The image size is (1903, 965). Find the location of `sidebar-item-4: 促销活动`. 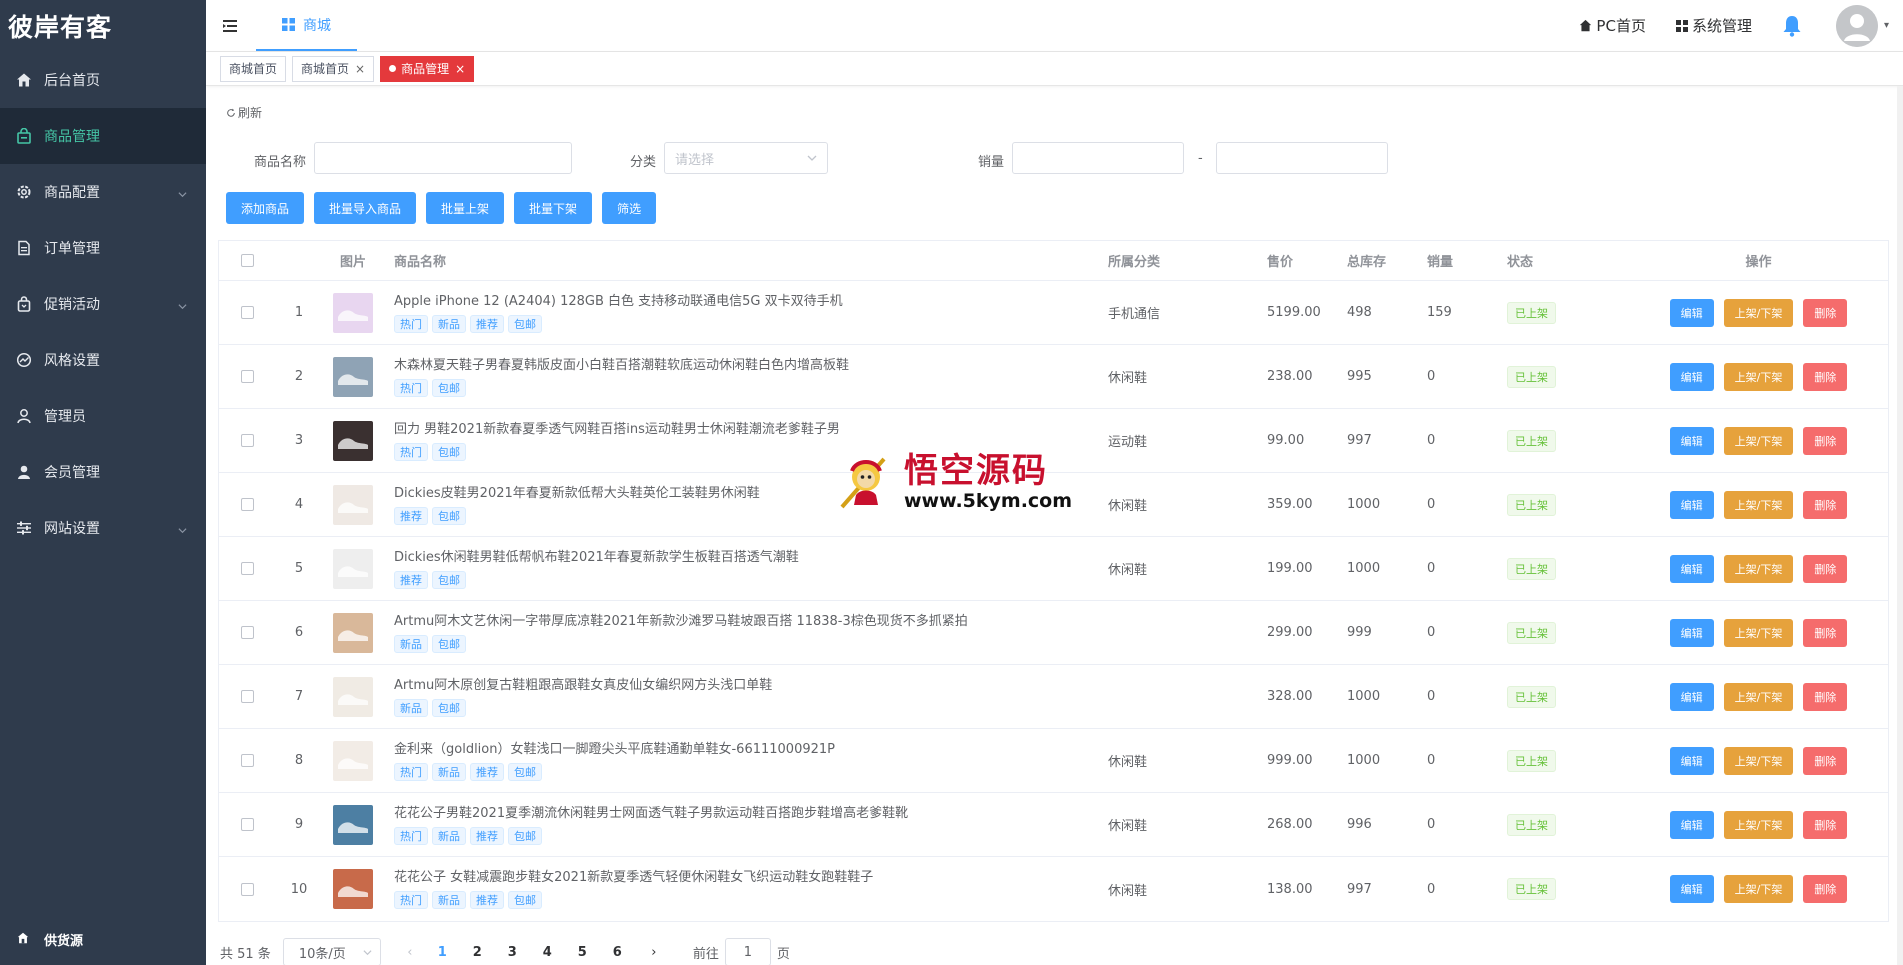

sidebar-item-4: 促销活动 is located at coordinates (103, 304).